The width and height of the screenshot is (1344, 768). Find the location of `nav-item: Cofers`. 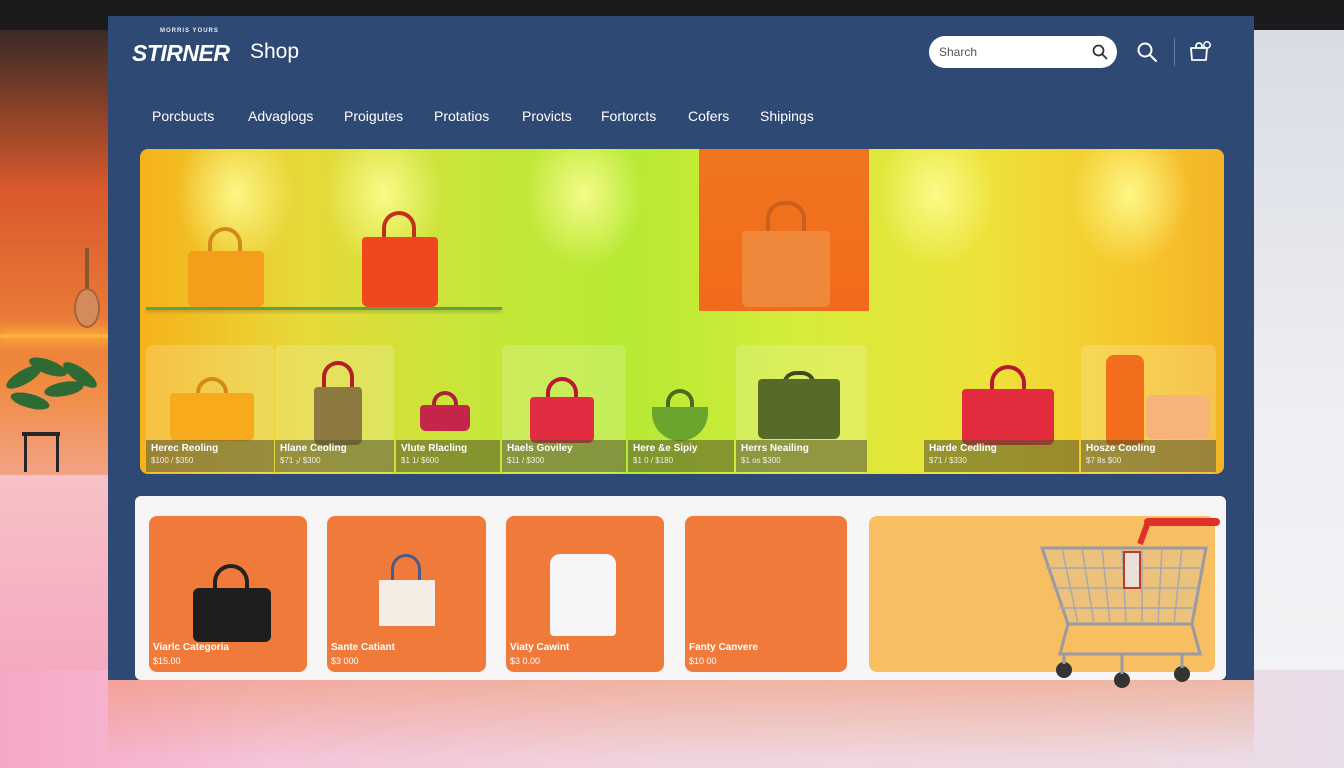

nav-item: Cofers is located at coordinates (708, 116).